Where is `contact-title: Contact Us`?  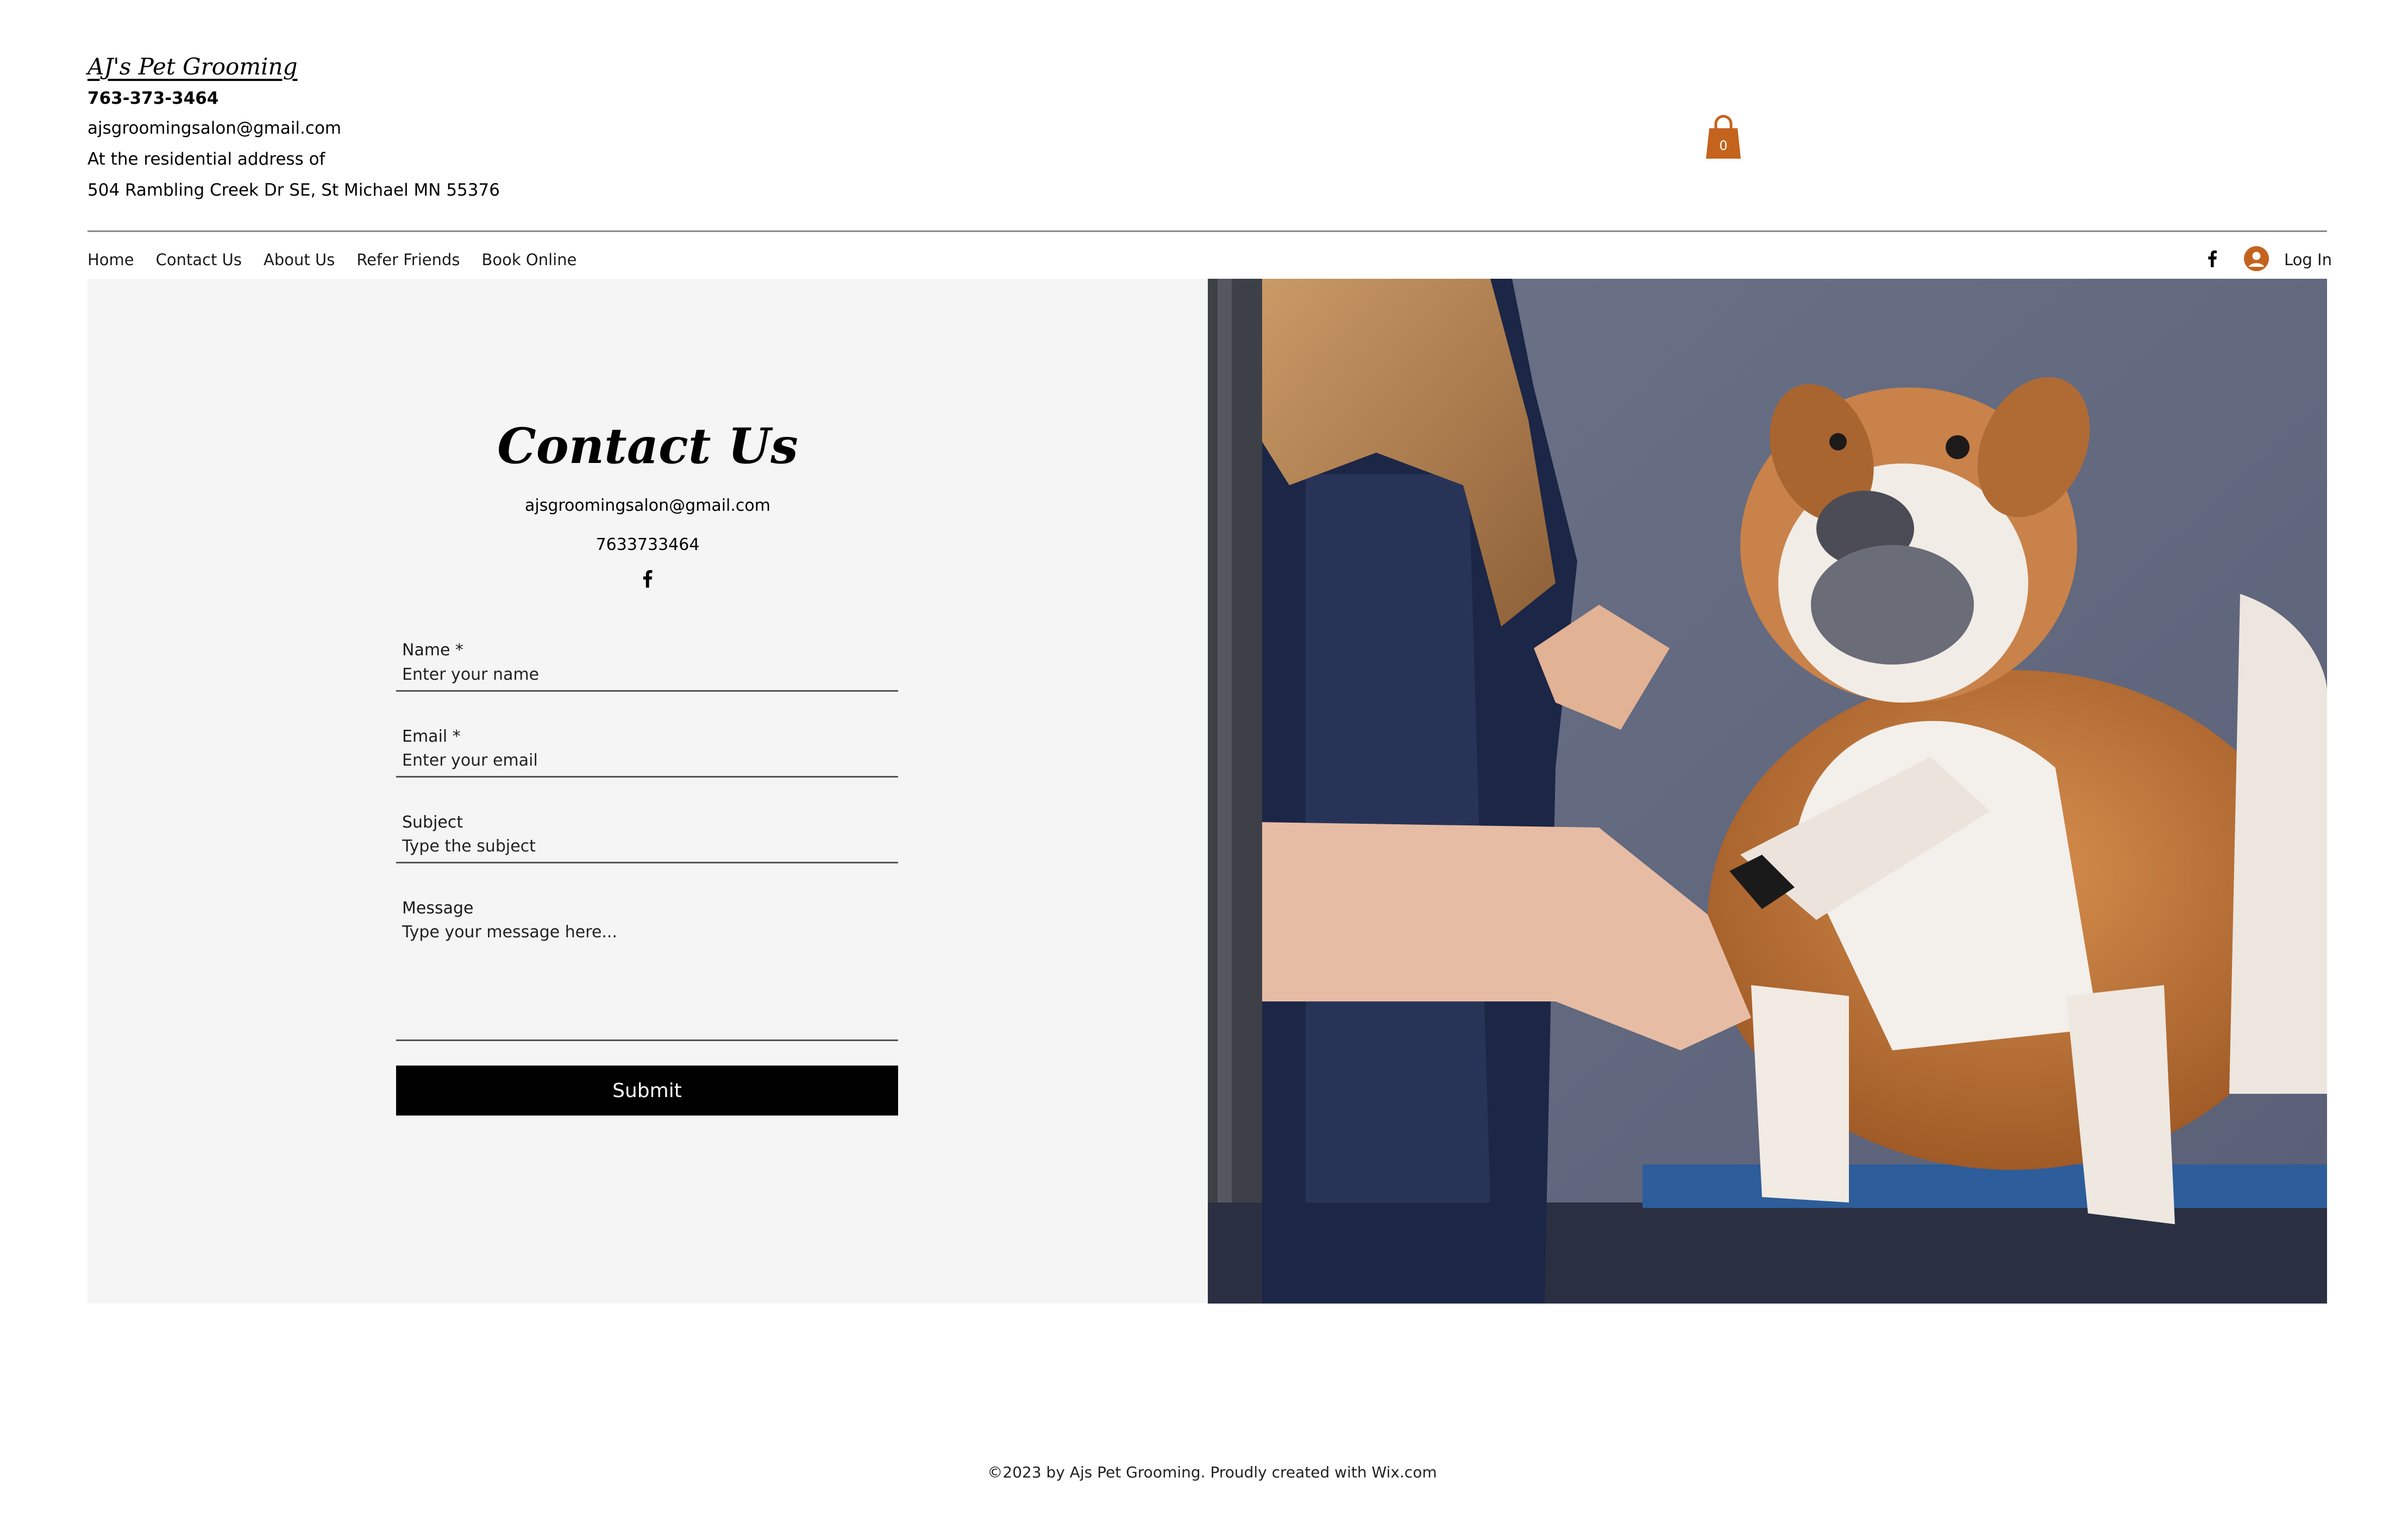
contact-title: Contact Us is located at coordinates (647, 446).